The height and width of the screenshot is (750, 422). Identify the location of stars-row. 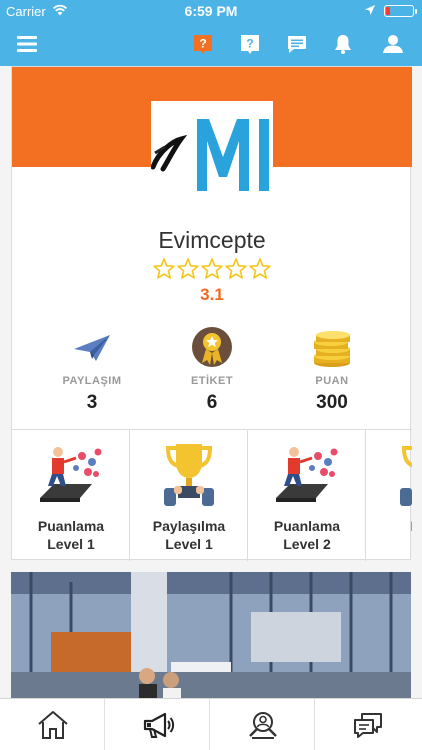
(212, 268).